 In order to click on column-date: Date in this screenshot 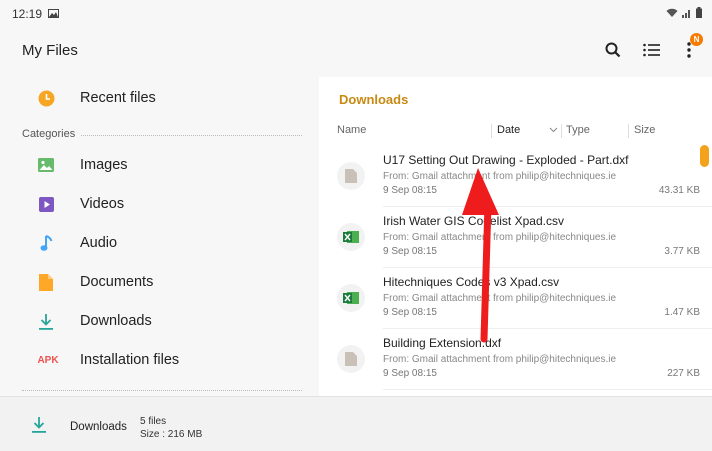, I will do `click(508, 130)`.